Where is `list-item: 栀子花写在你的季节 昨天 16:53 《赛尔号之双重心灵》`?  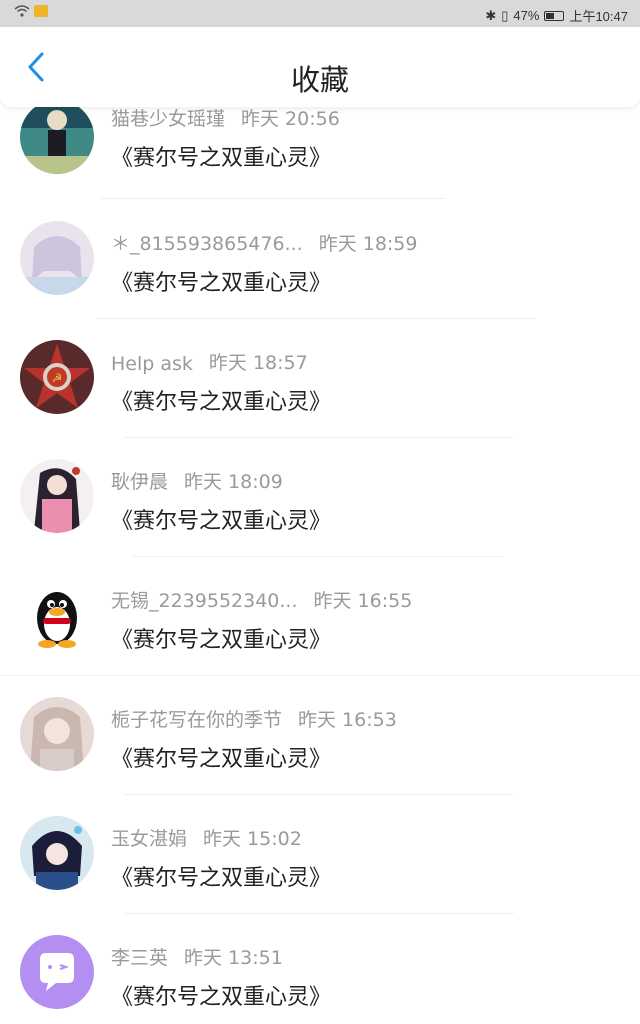
list-item: 栀子花写在你的季节 昨天 16:53 《赛尔号之双重心灵》 is located at coordinates (320, 754).